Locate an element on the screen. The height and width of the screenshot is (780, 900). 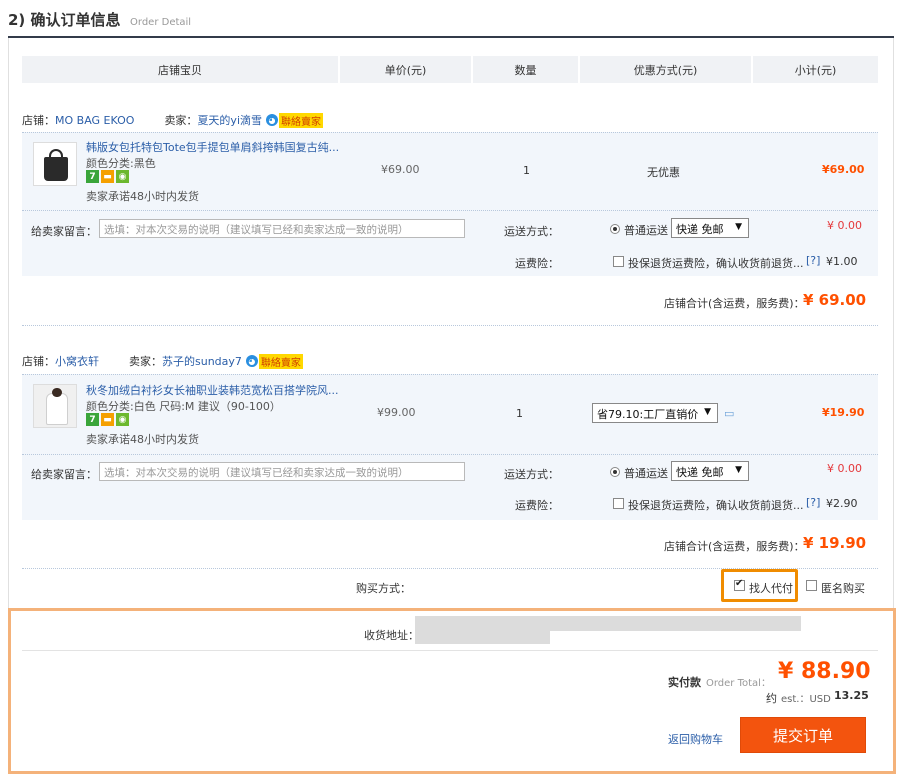
seller-link: 夏天的yi滴雪 is located at coordinates (229, 120).